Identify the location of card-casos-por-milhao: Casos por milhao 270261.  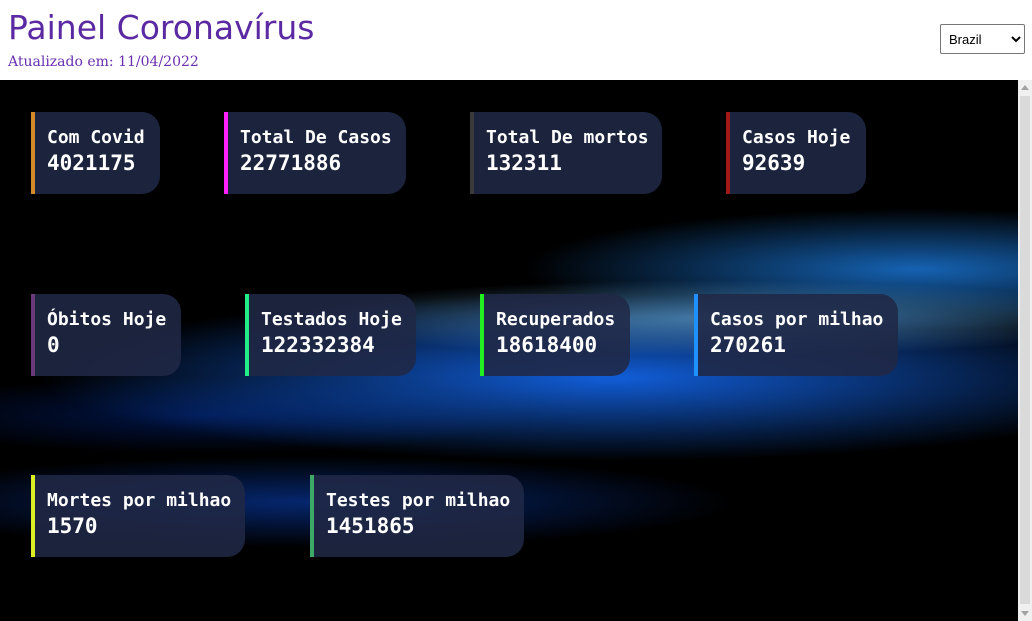
(796, 335).